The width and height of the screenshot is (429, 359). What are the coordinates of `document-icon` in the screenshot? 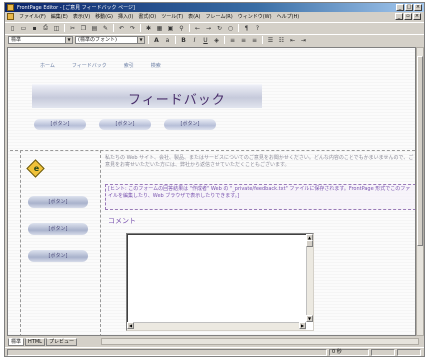 It's located at (10, 16).